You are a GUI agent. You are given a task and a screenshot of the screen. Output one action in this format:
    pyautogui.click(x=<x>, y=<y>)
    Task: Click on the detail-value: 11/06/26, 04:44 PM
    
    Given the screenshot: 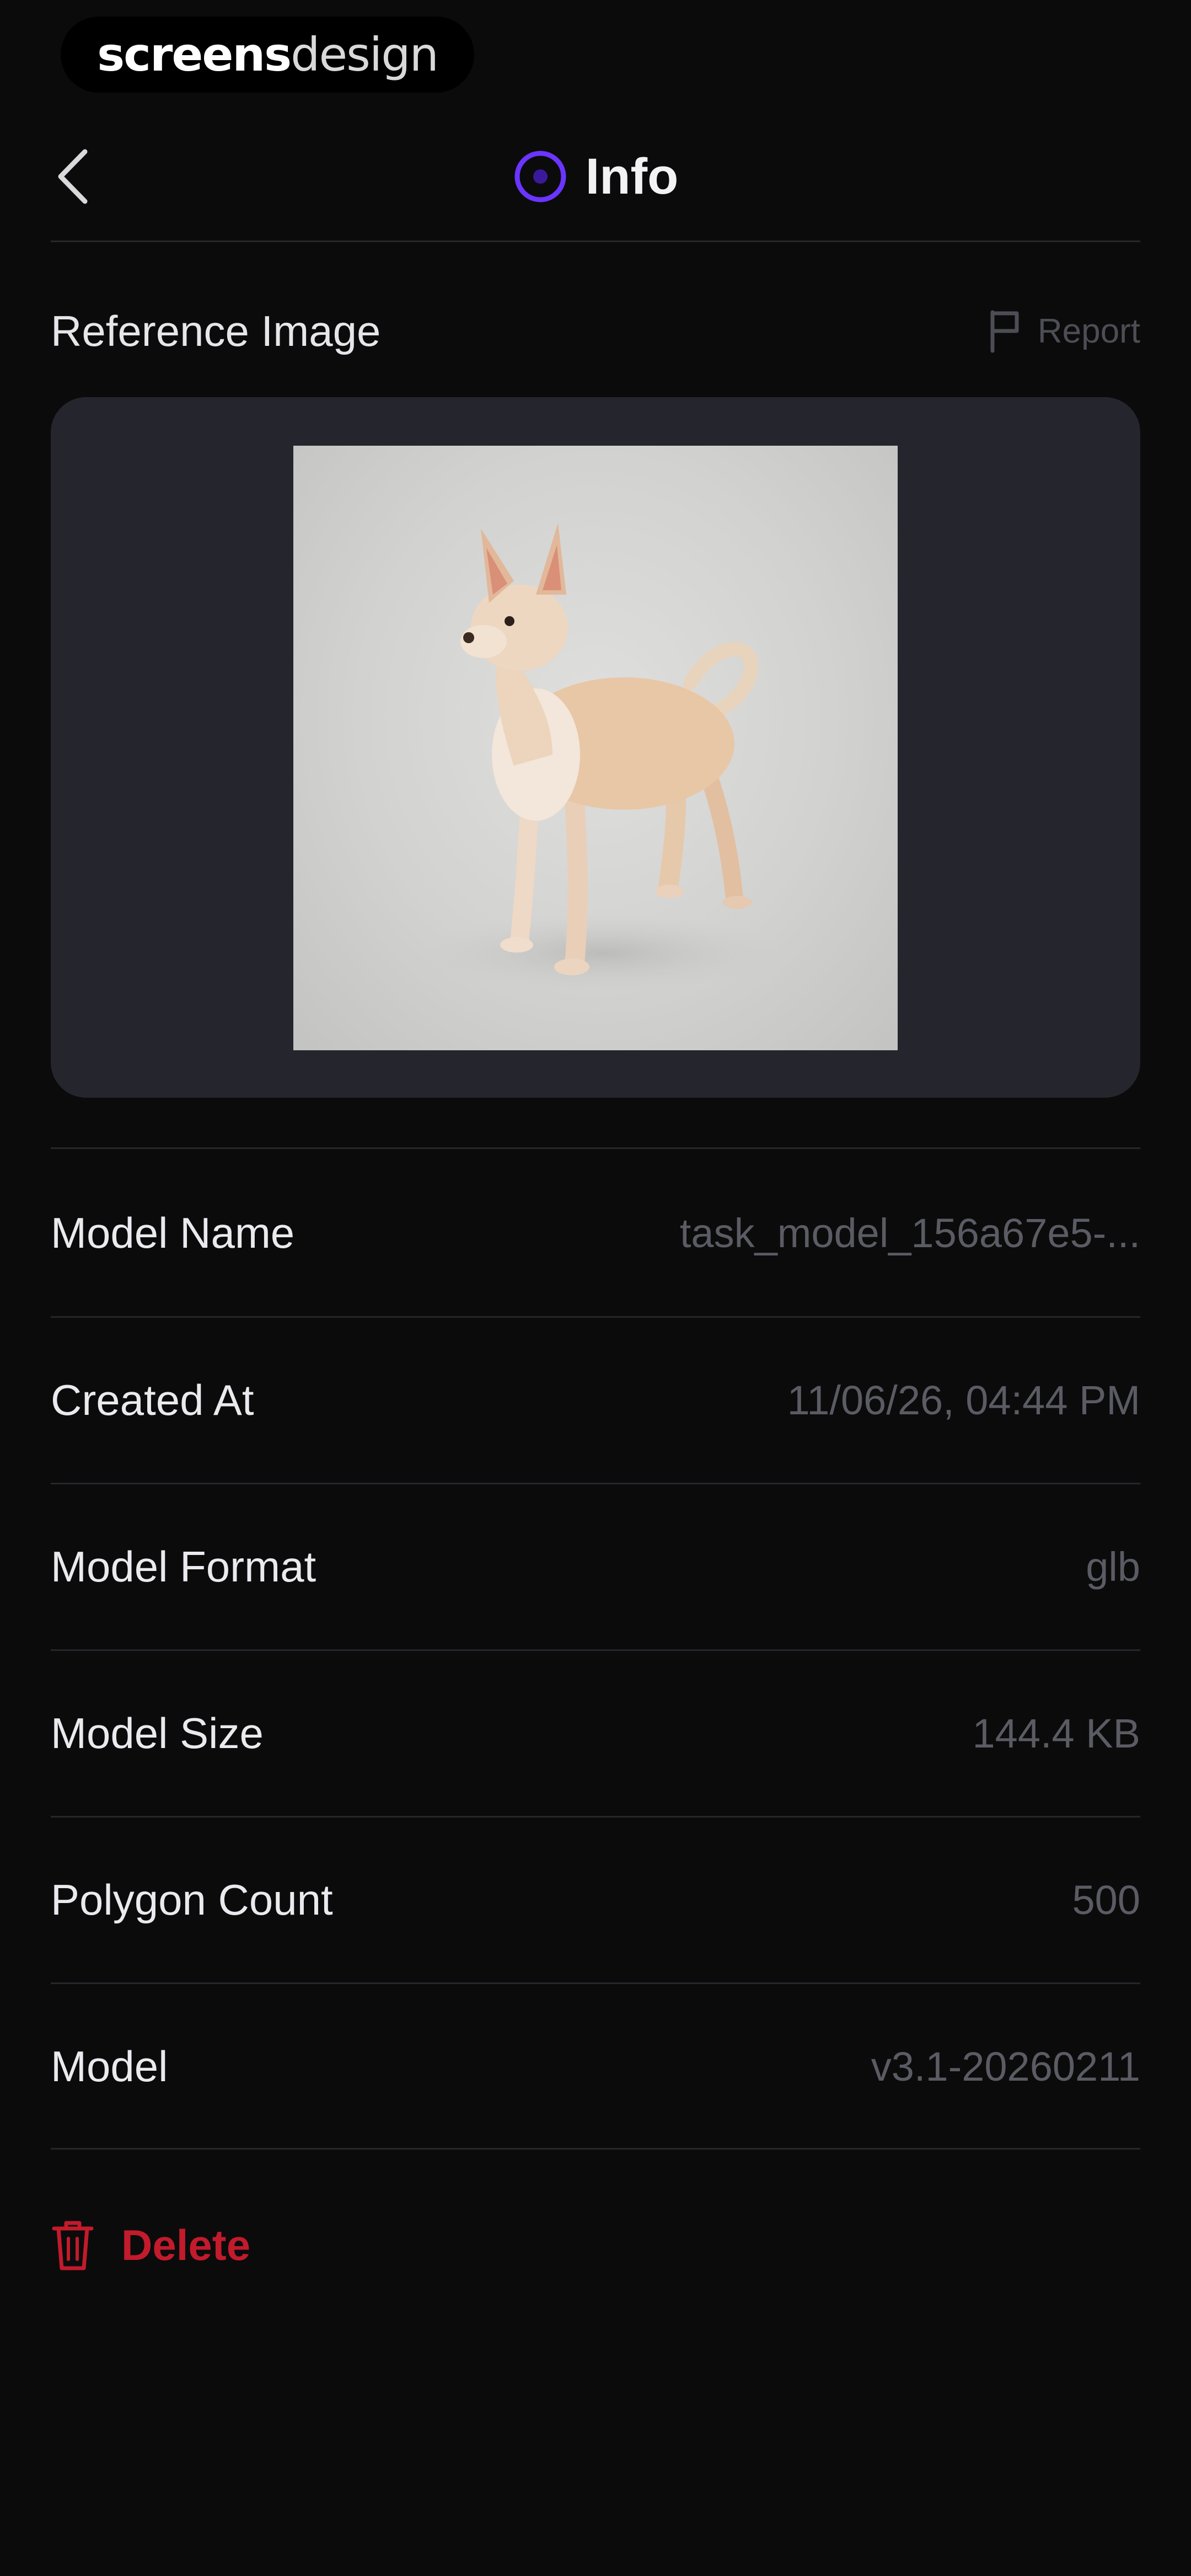 What is the action you would take?
    pyautogui.click(x=964, y=1400)
    